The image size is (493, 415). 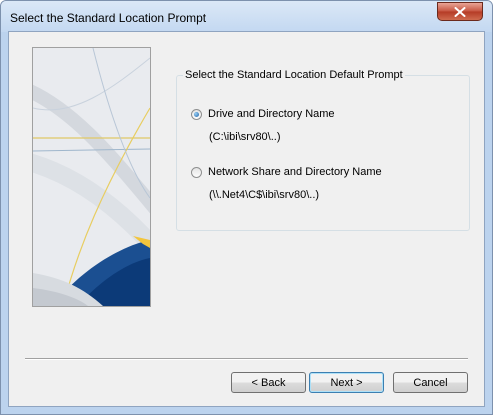 I want to click on radio-label-network-share: Network Share and Directory Name, so click(x=295, y=172).